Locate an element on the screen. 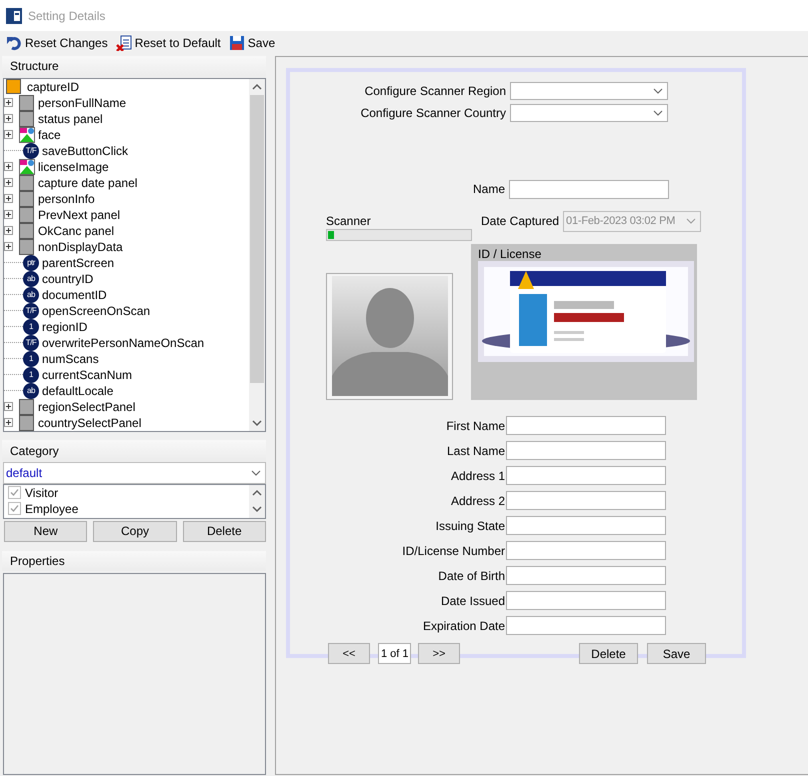 The height and width of the screenshot is (776, 808). tree-item: 1 numScans is located at coordinates (126, 358).